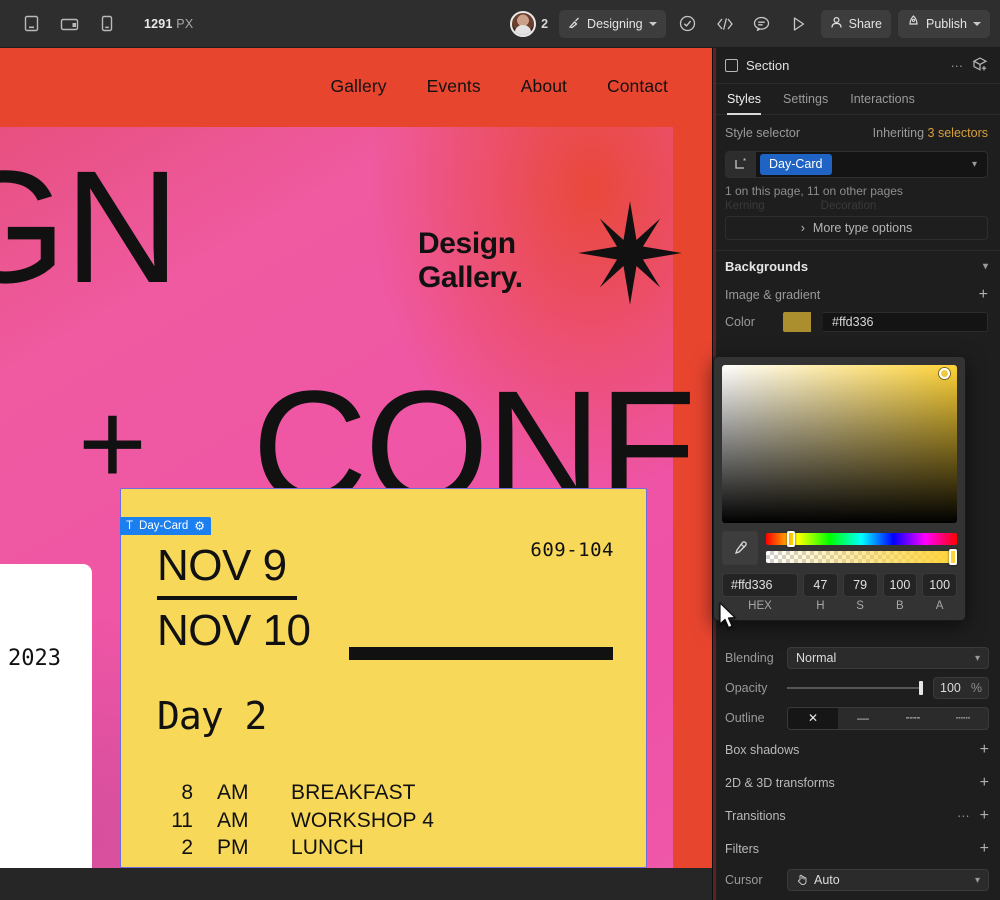  Describe the element at coordinates (856, 295) in the screenshot. I see `image-gradient-row: Image & gradient +` at that location.